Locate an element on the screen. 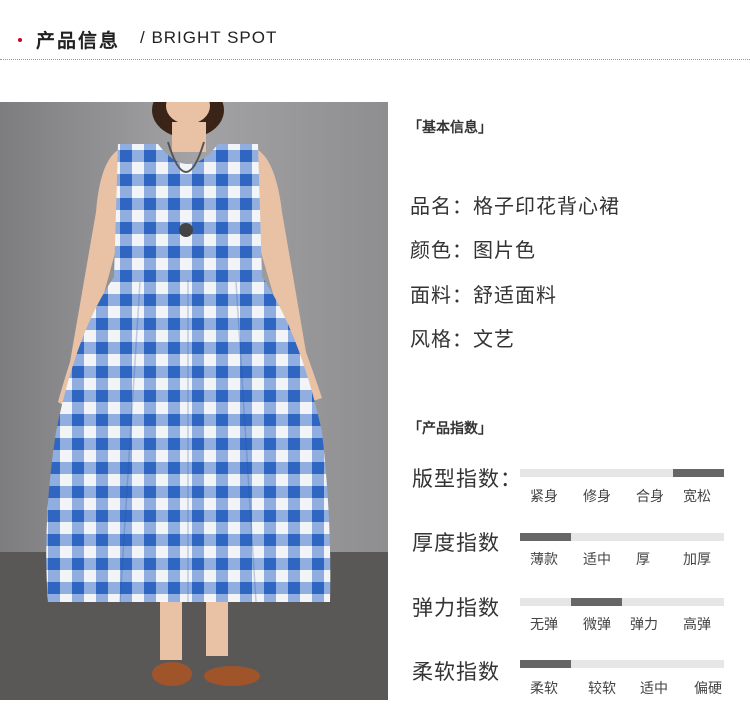 The image size is (750, 715). section-title-cn: 产品信息 is located at coordinates (78, 41).